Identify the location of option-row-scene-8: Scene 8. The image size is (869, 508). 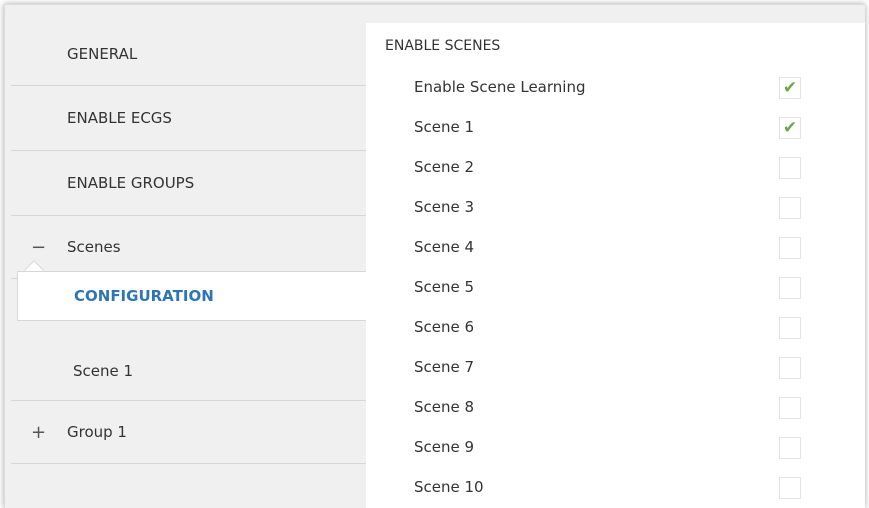
(615, 408).